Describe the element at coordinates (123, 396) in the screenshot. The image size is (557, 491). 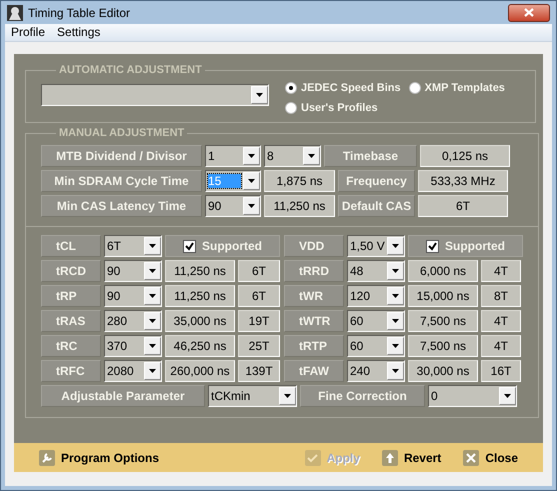
I see `setting-label: Adjustable Parameter` at that location.